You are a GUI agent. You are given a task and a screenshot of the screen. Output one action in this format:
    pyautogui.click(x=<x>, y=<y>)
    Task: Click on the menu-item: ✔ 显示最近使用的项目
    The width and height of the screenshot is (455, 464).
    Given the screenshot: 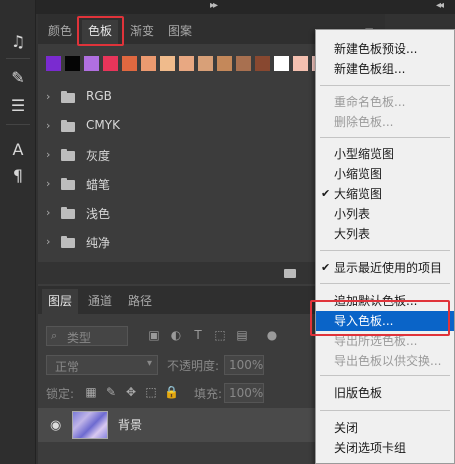 What is the action you would take?
    pyautogui.click(x=385, y=268)
    